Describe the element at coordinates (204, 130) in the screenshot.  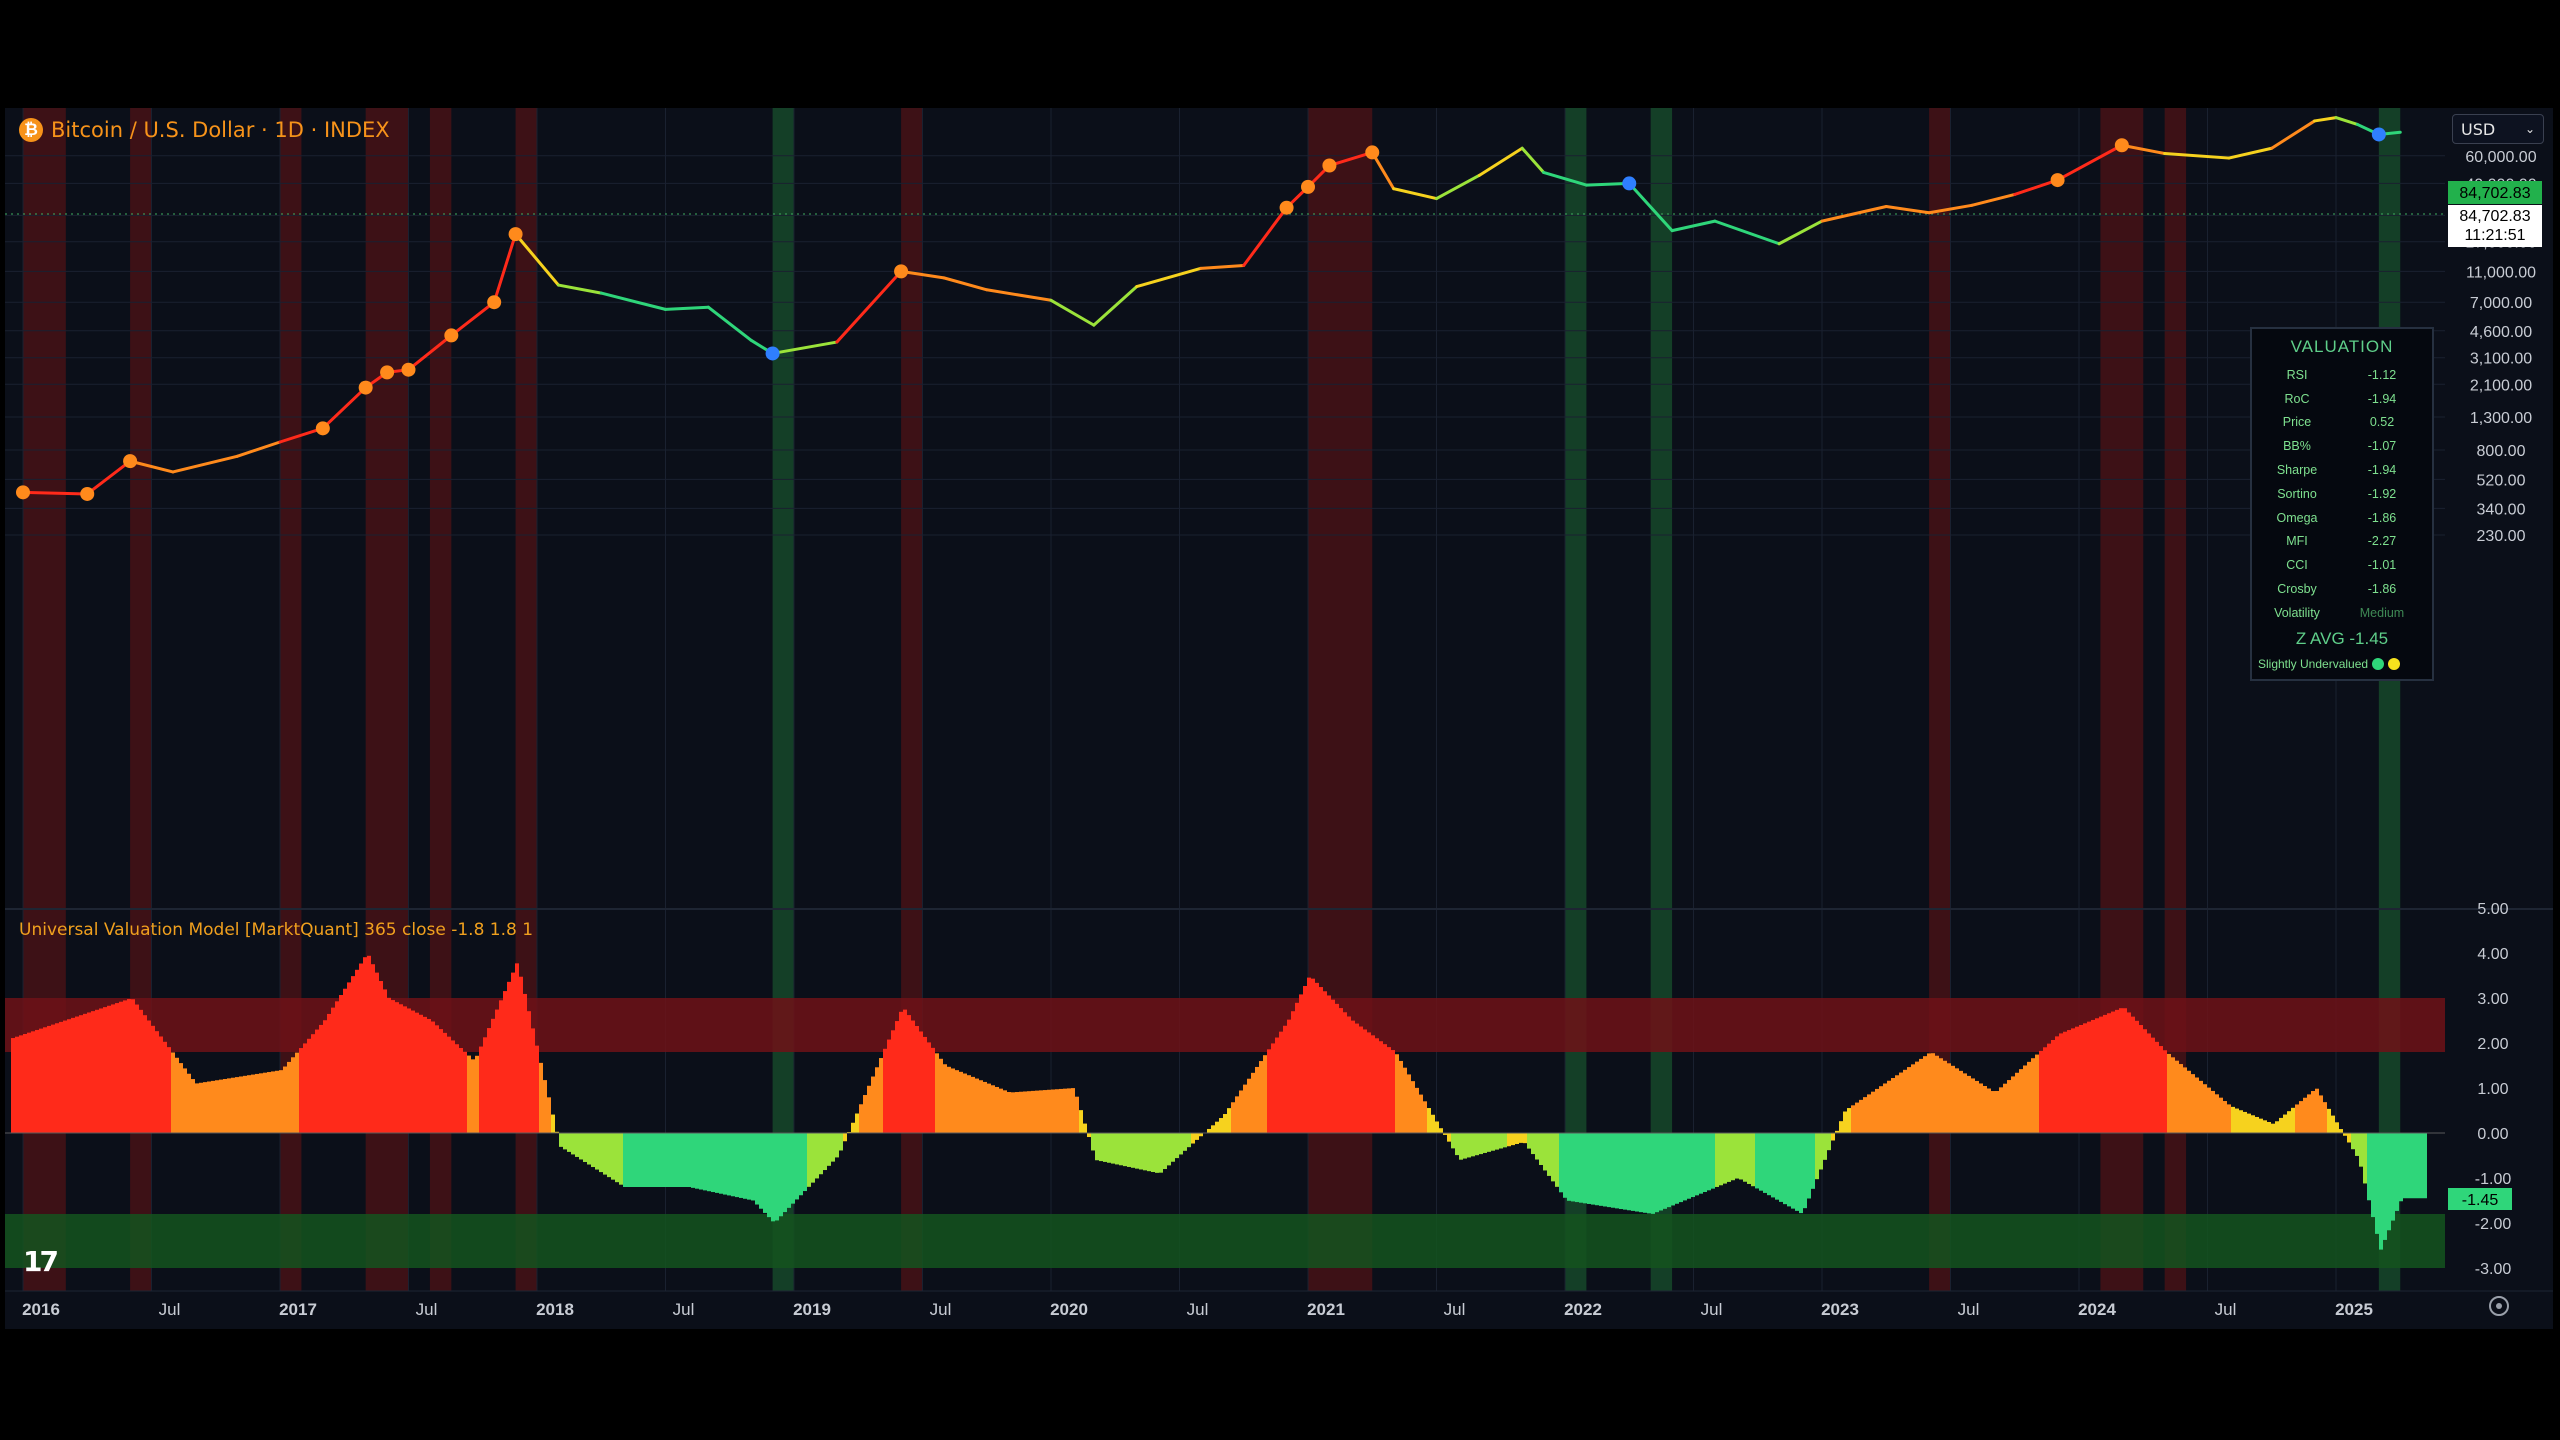
I see `symbol-header: ₿ Bitcoin / U.S. Dollar · 1D · INDEX` at that location.